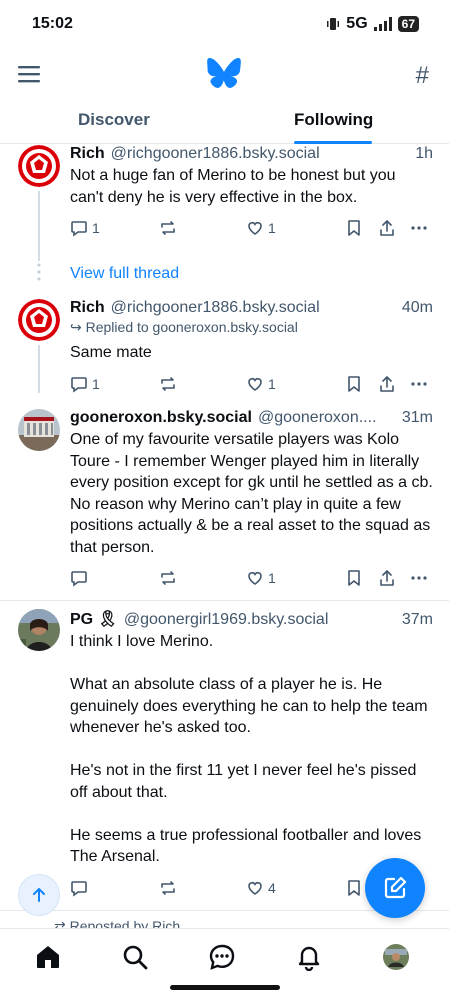  Describe the element at coordinates (396, 957) in the screenshot. I see `profile-avatar` at that location.